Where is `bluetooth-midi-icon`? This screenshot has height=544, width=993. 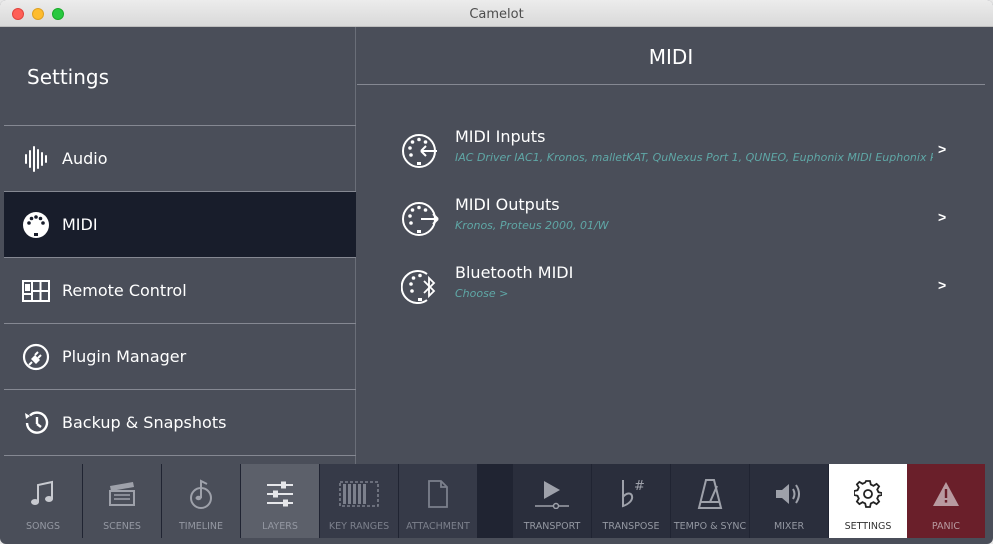 bluetooth-midi-icon is located at coordinates (420, 287).